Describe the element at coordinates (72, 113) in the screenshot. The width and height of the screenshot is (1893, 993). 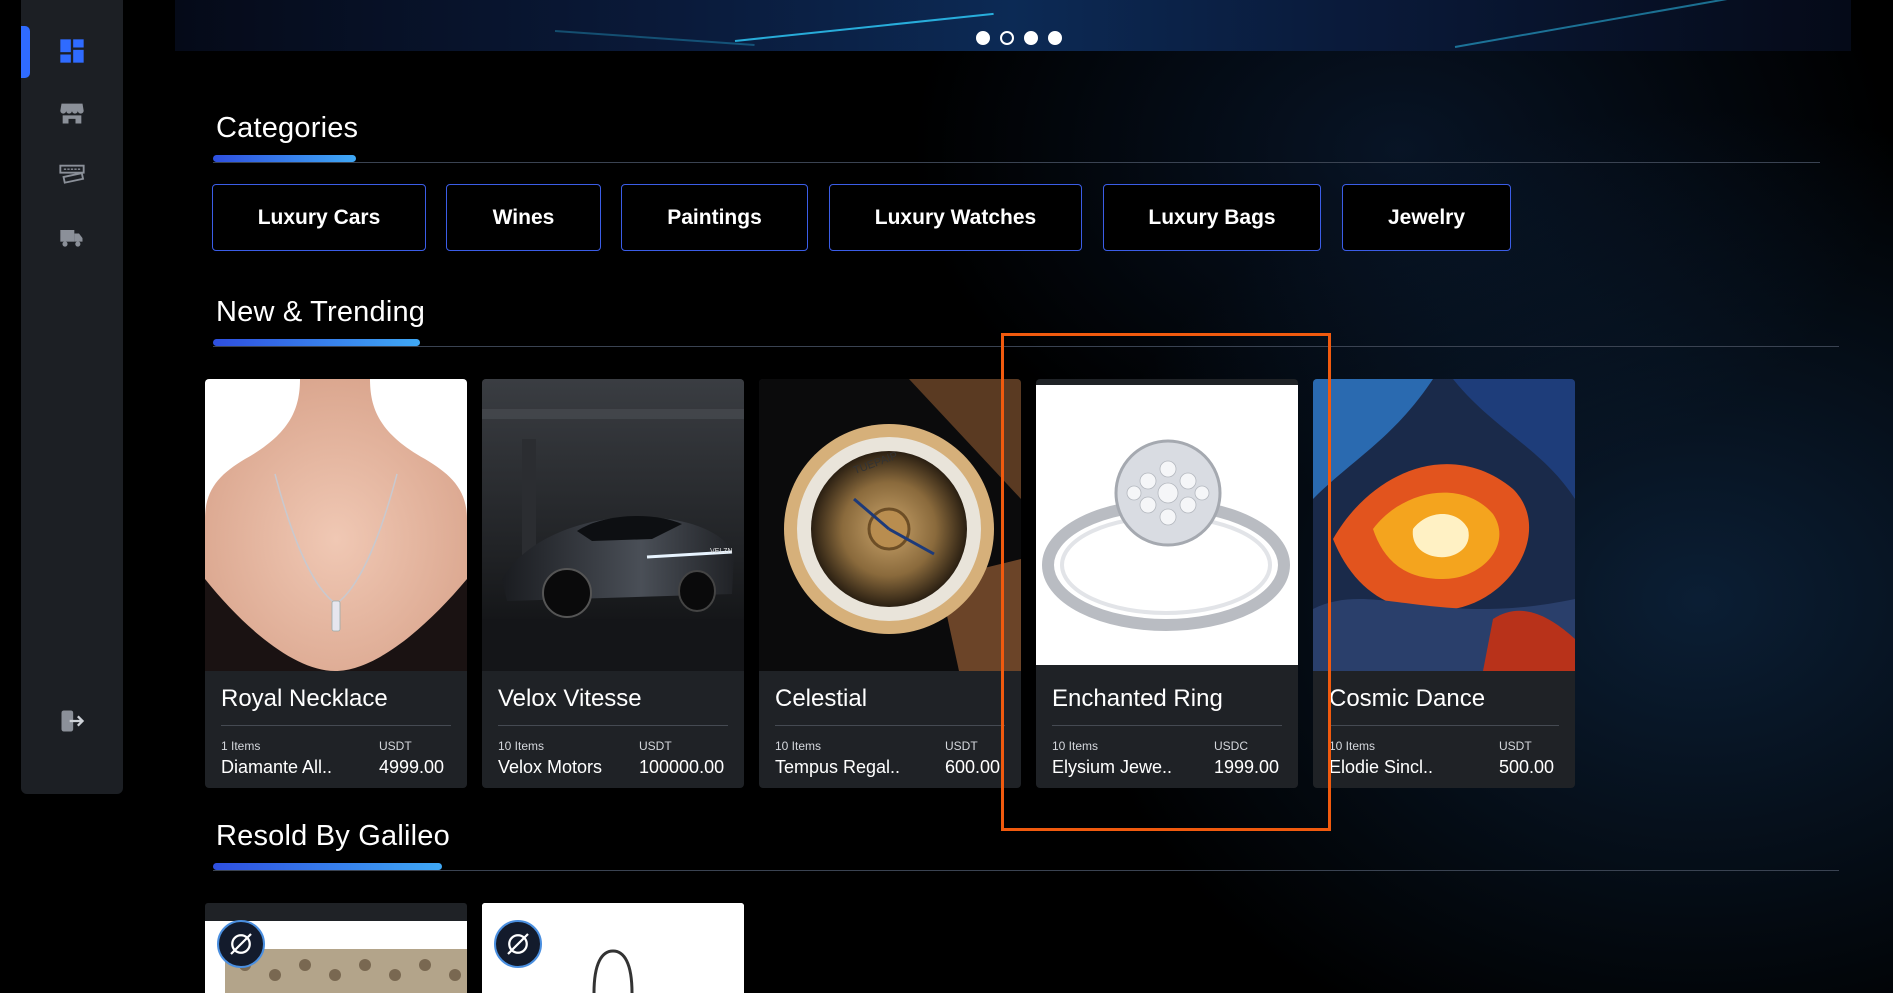
I see `store-icon` at that location.